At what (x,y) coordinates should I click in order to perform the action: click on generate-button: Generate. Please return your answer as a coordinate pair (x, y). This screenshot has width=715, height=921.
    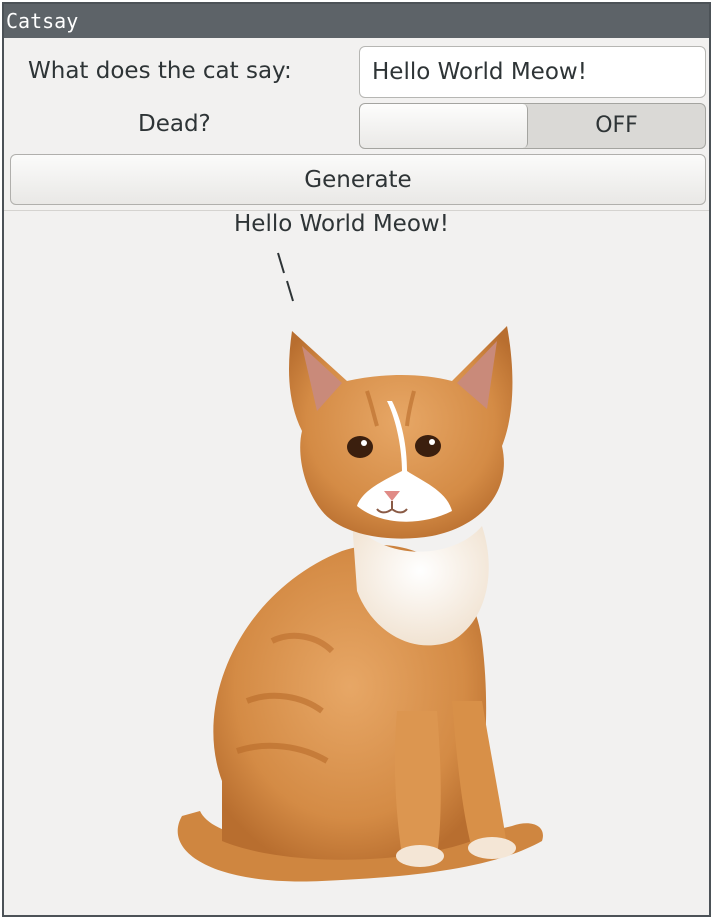
    Looking at the image, I should click on (358, 179).